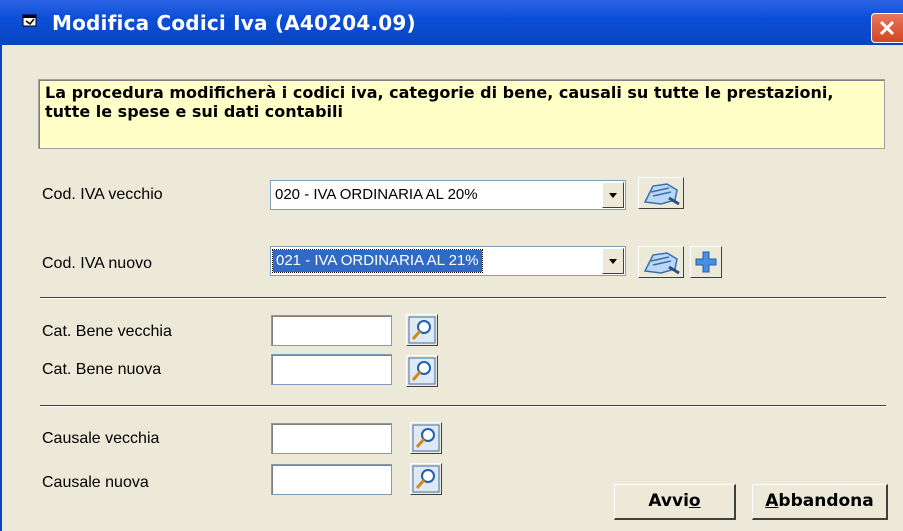 This screenshot has width=903, height=531. I want to click on iva-new-value: 021 - IVA ORDINARIA AL 21%, so click(377, 261).